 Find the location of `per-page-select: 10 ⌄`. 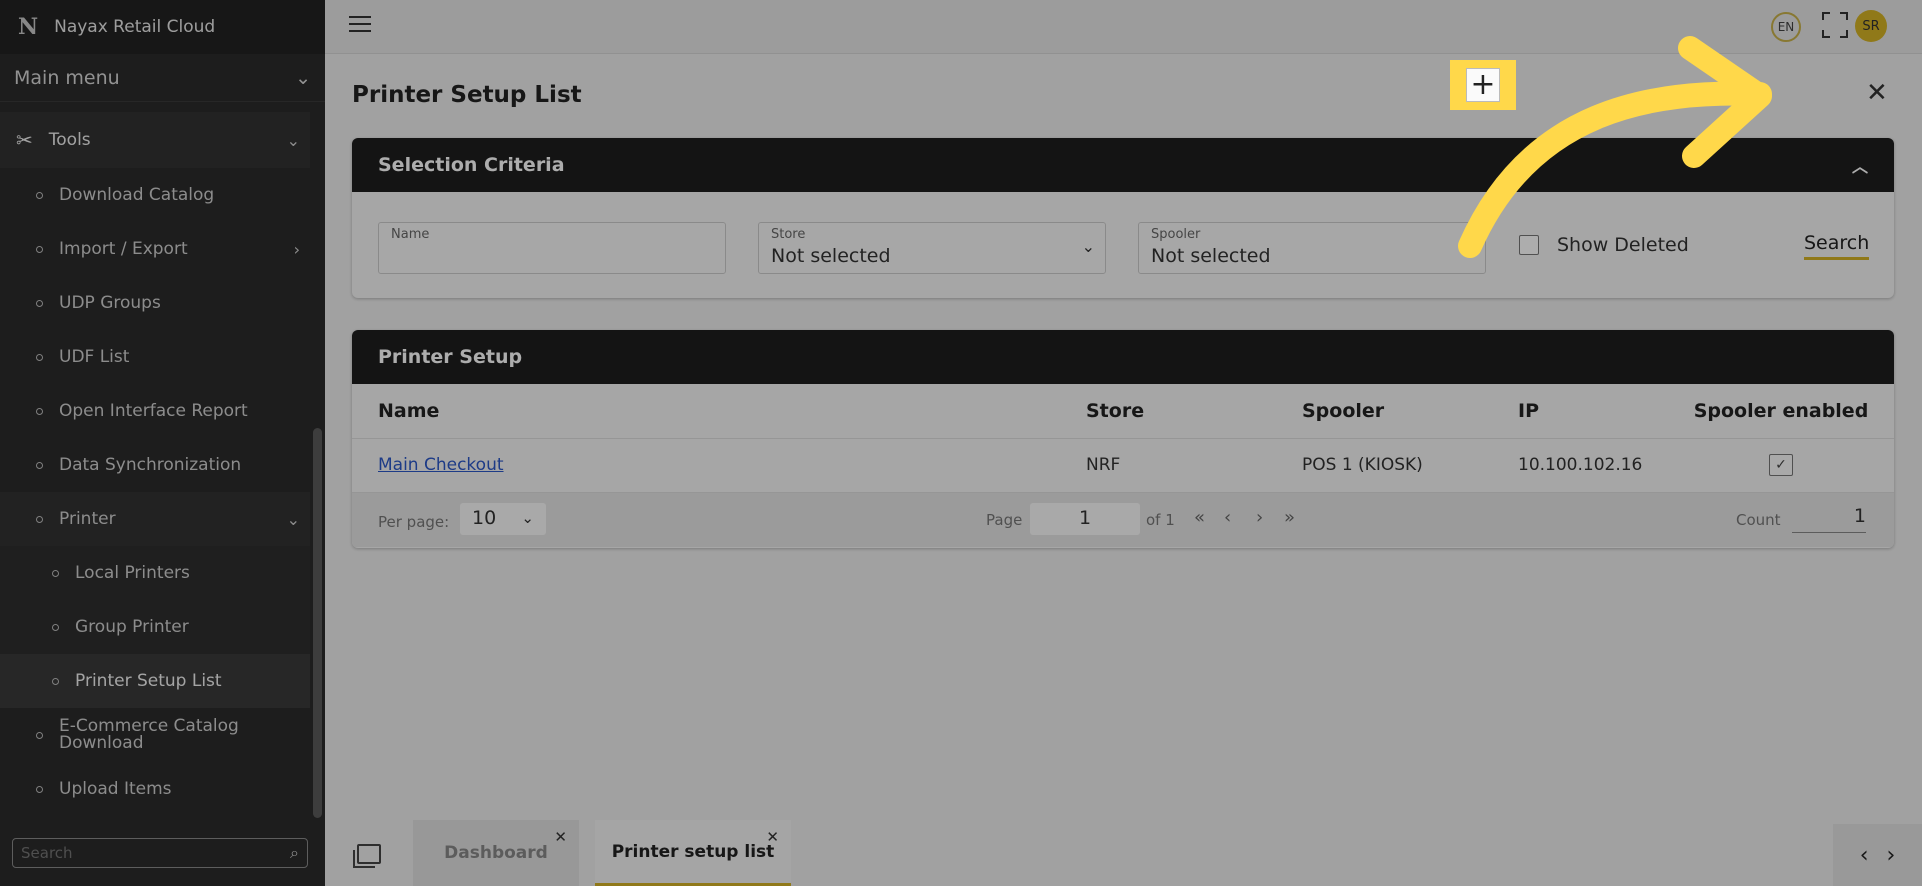

per-page-select: 10 ⌄ is located at coordinates (503, 518).